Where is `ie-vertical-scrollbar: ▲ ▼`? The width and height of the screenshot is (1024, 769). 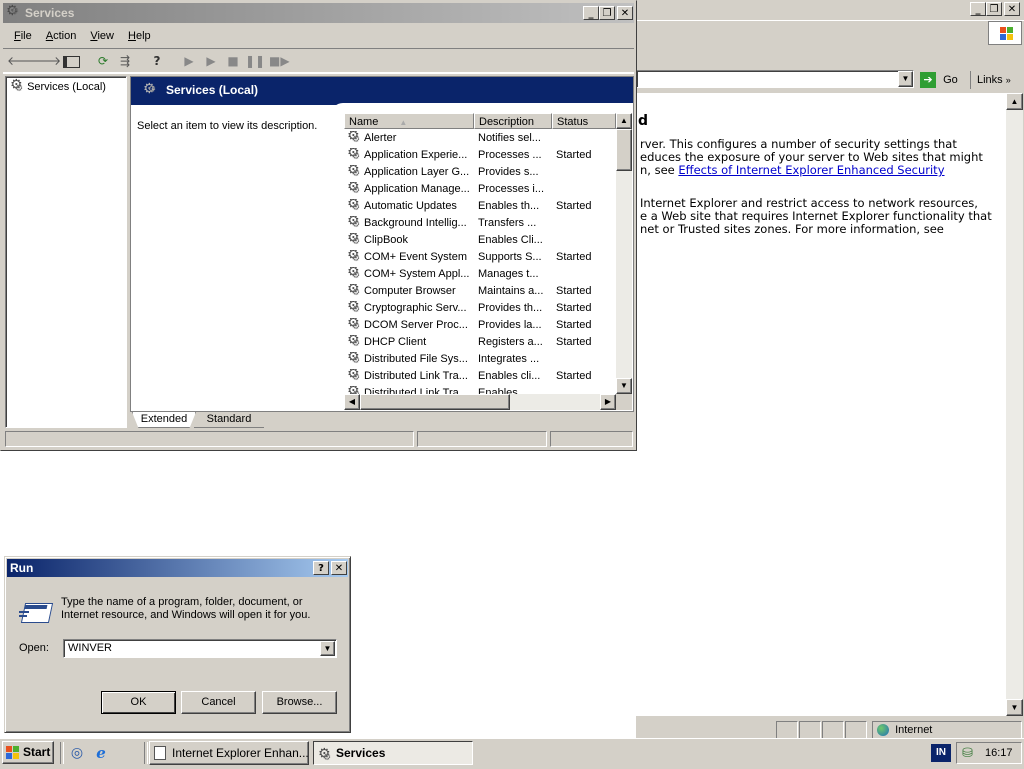
ie-vertical-scrollbar: ▲ ▼ is located at coordinates (1014, 404).